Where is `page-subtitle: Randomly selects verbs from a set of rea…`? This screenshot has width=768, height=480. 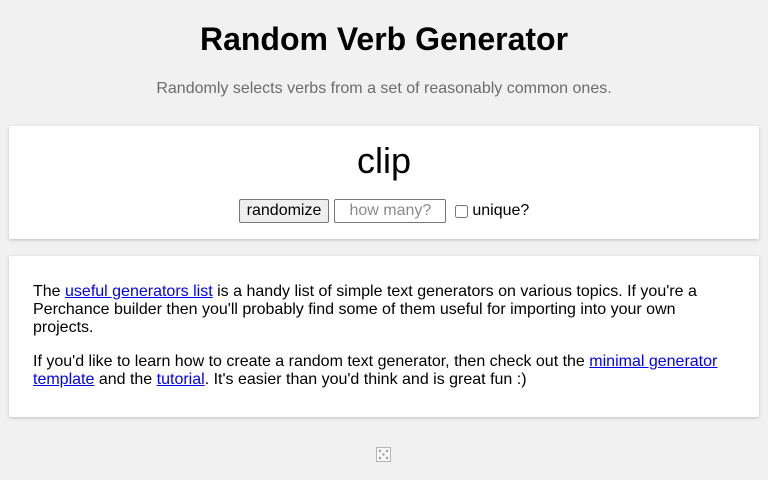 page-subtitle: Randomly selects verbs from a set of rea… is located at coordinates (384, 88).